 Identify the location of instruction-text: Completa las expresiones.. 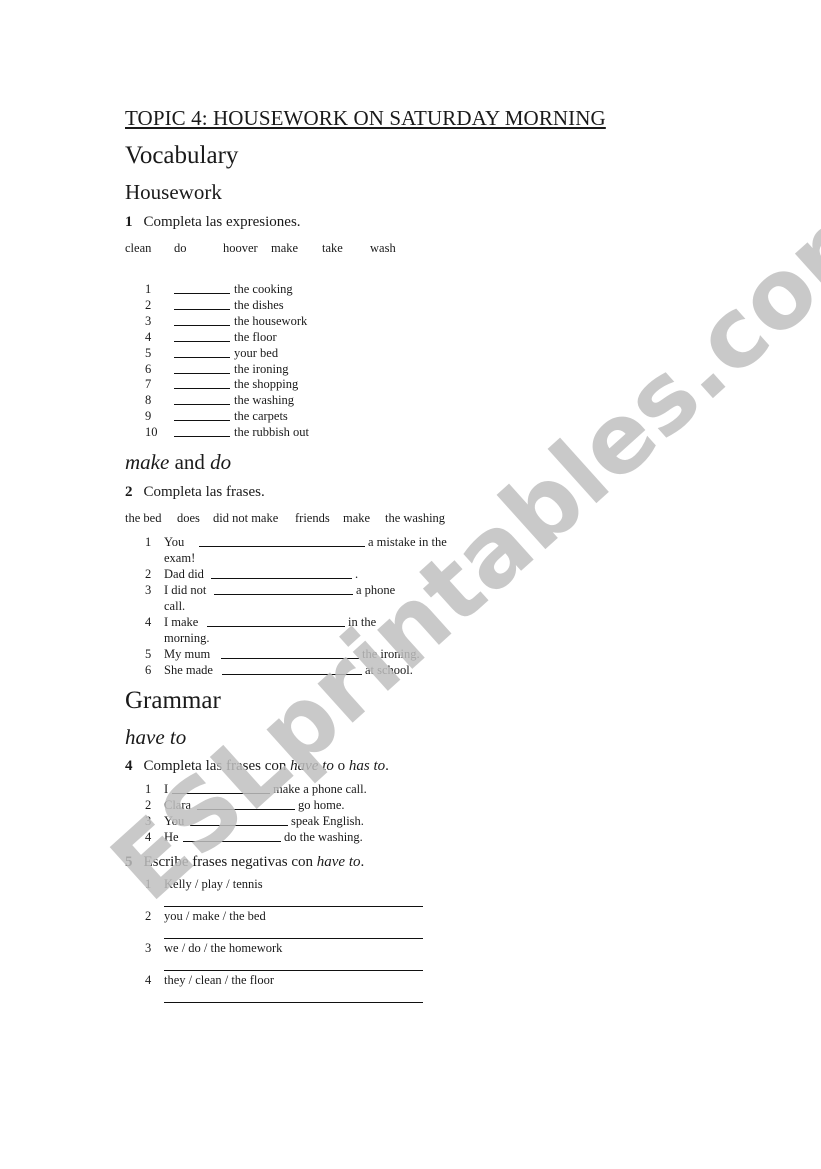
(222, 222).